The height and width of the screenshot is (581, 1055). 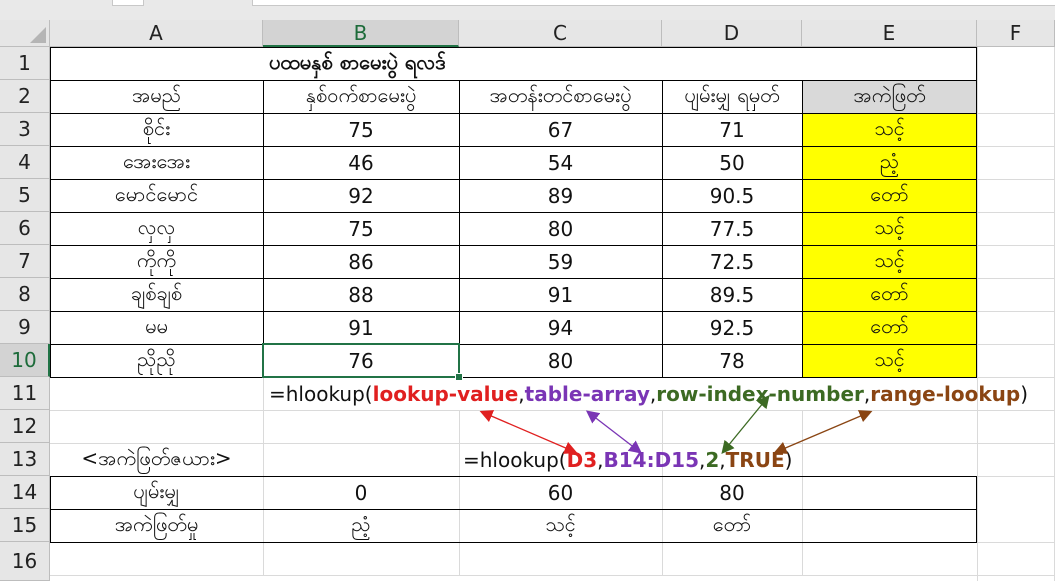 I want to click on tab-strip, so click(x=527, y=10).